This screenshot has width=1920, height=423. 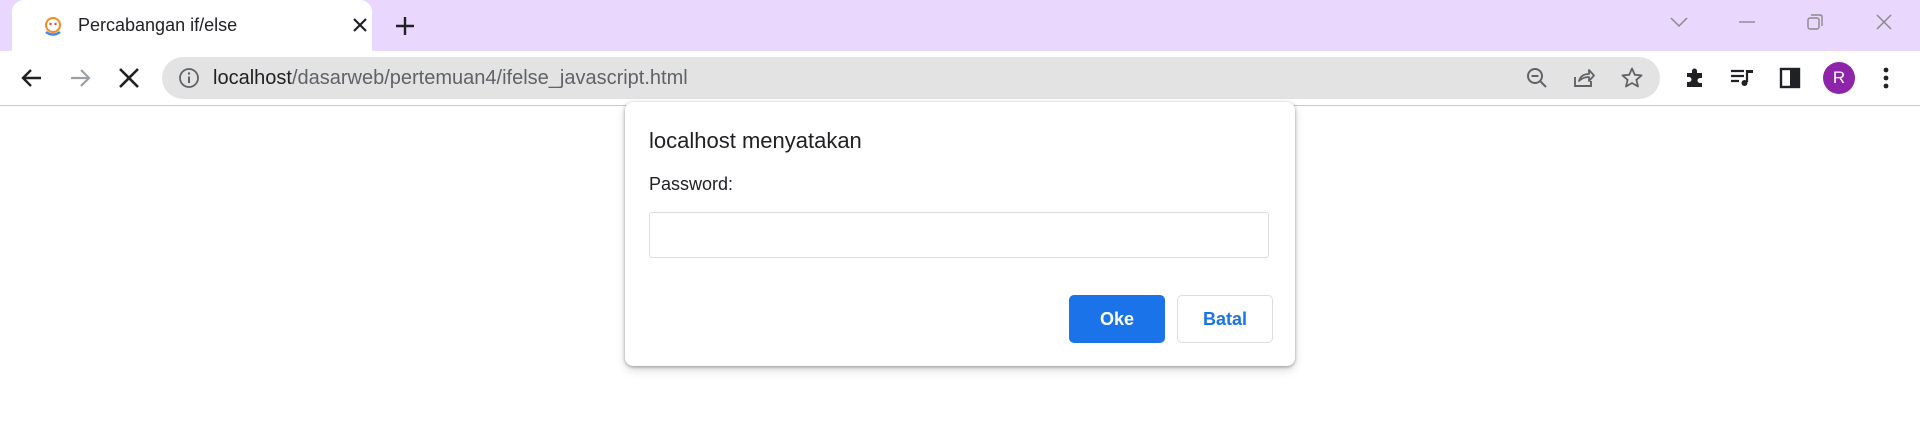 What do you see at coordinates (1695, 78) in the screenshot?
I see `extensions-icon` at bounding box center [1695, 78].